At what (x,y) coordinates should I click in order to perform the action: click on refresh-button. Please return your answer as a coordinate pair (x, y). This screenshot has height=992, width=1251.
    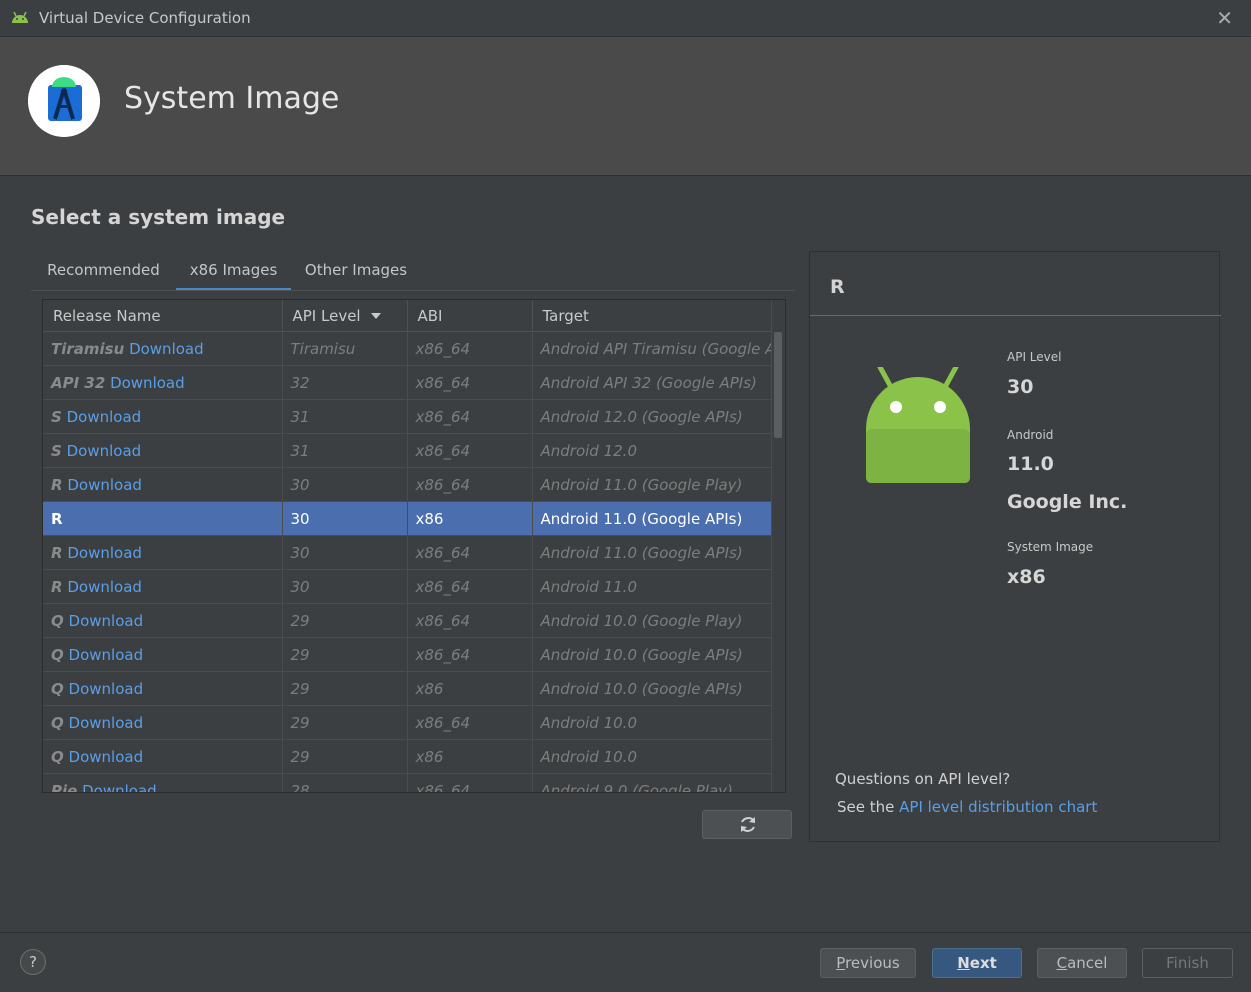
    Looking at the image, I should click on (747, 824).